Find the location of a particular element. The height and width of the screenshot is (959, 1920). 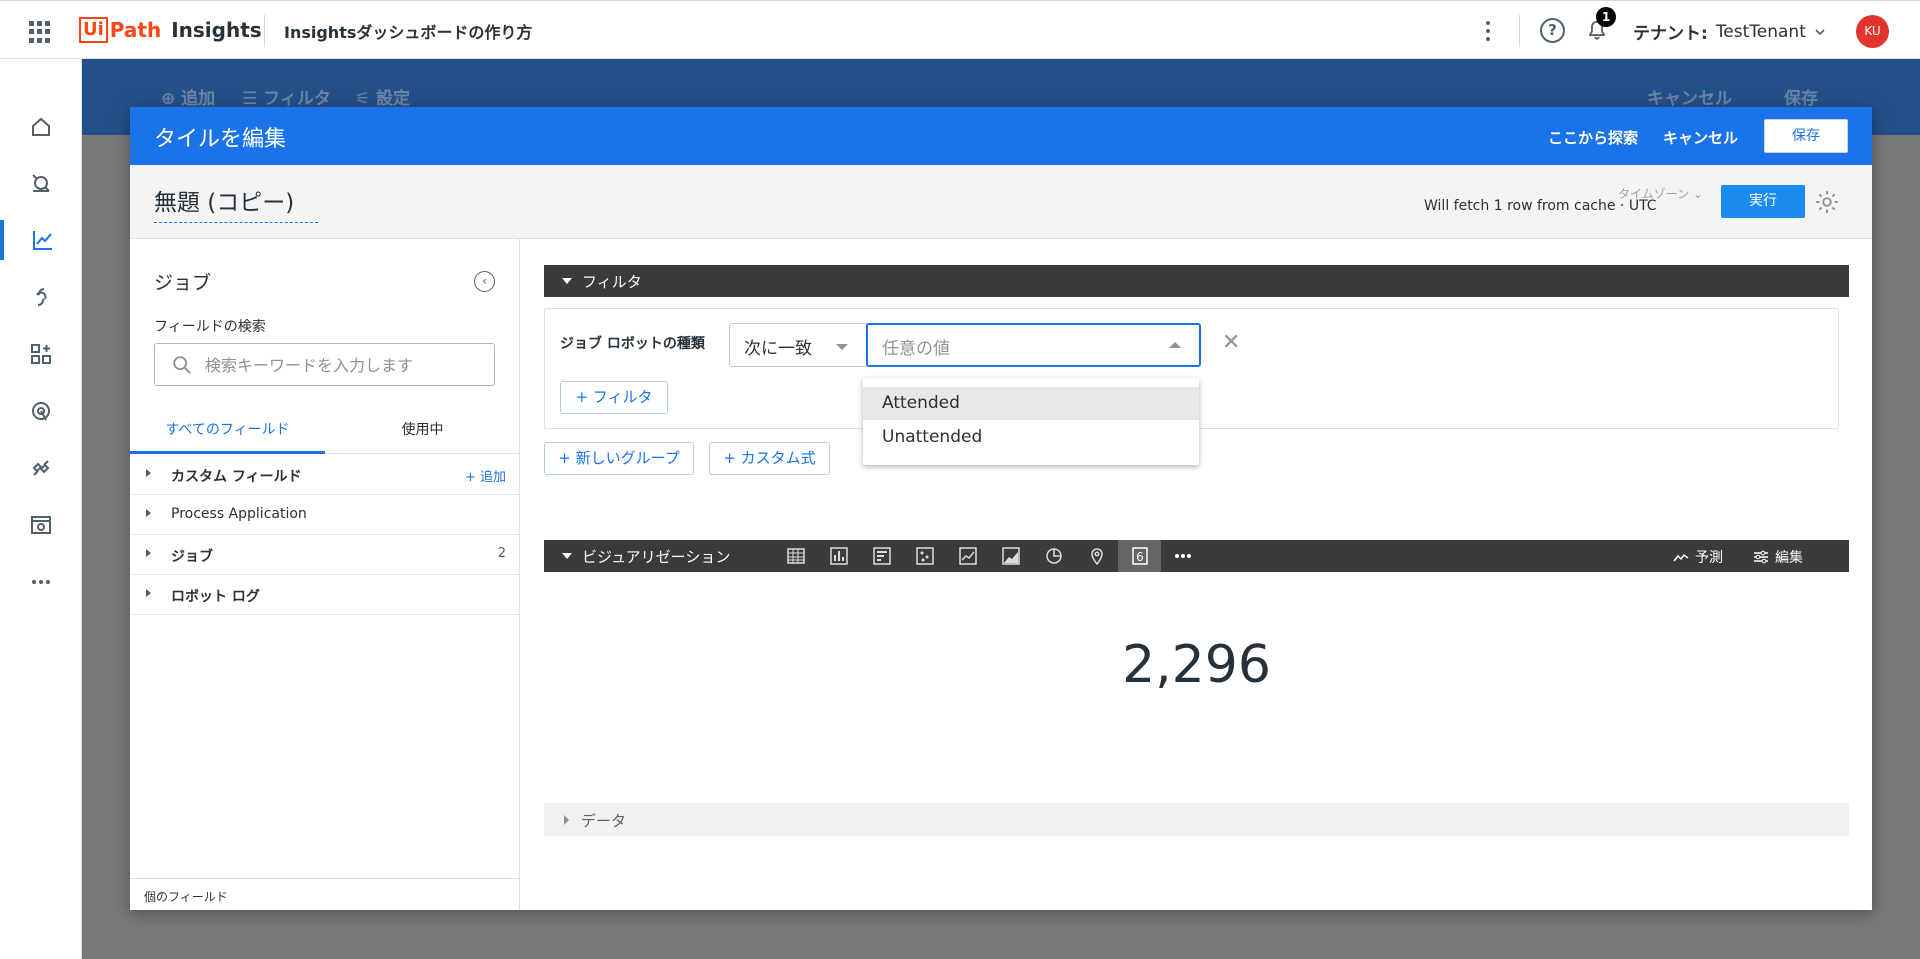

nav-automation is located at coordinates (41, 183).